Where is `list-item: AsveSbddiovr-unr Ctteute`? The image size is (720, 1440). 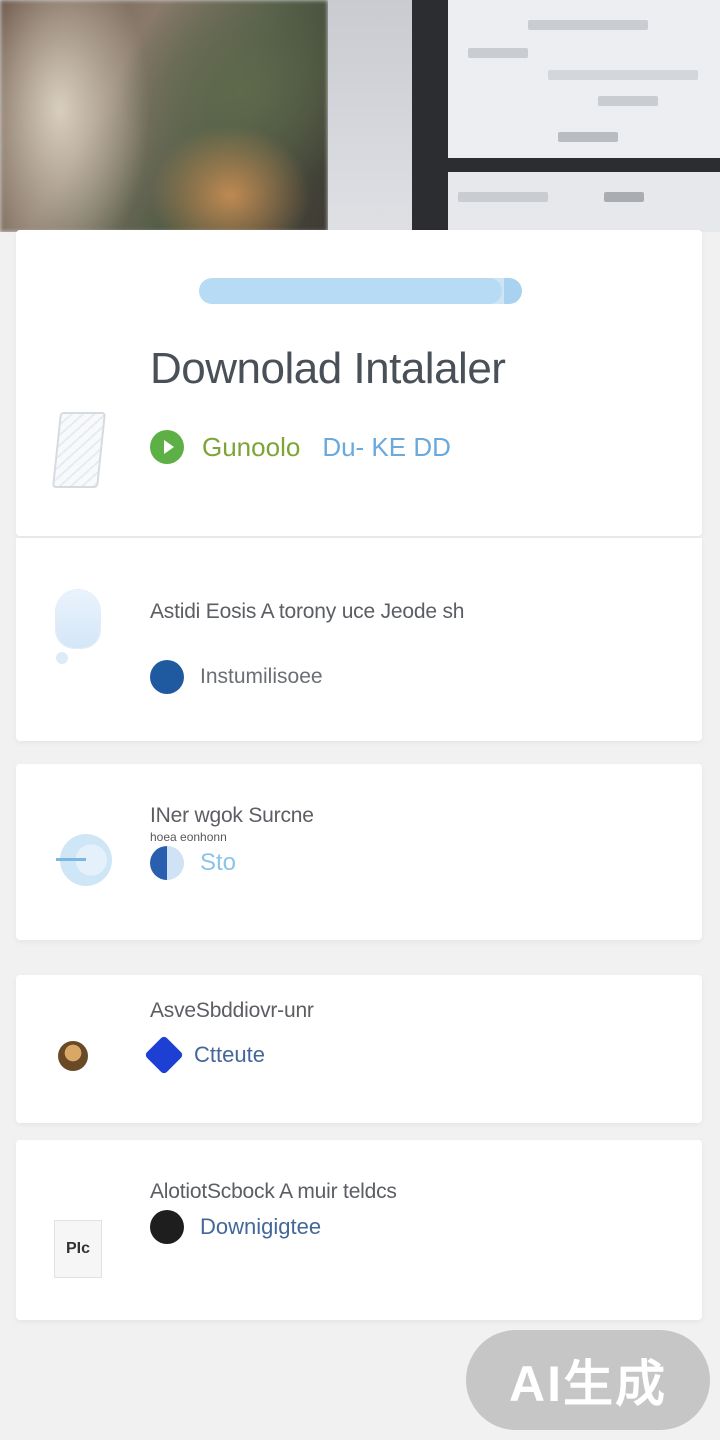 list-item: AsveSbddiovr-unr Ctteute is located at coordinates (359, 1049).